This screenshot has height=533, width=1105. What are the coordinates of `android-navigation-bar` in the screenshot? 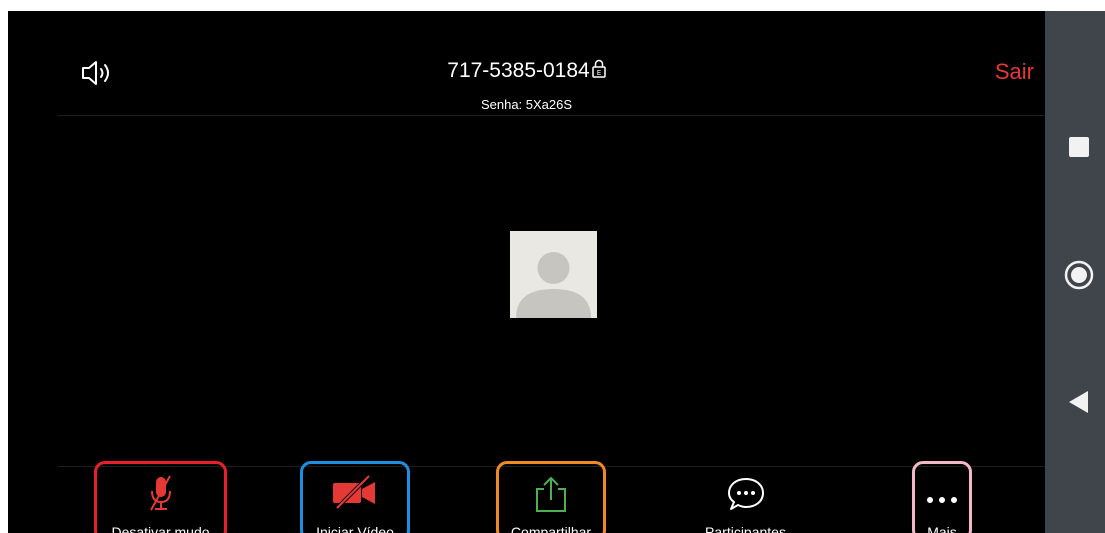 It's located at (1075, 272).